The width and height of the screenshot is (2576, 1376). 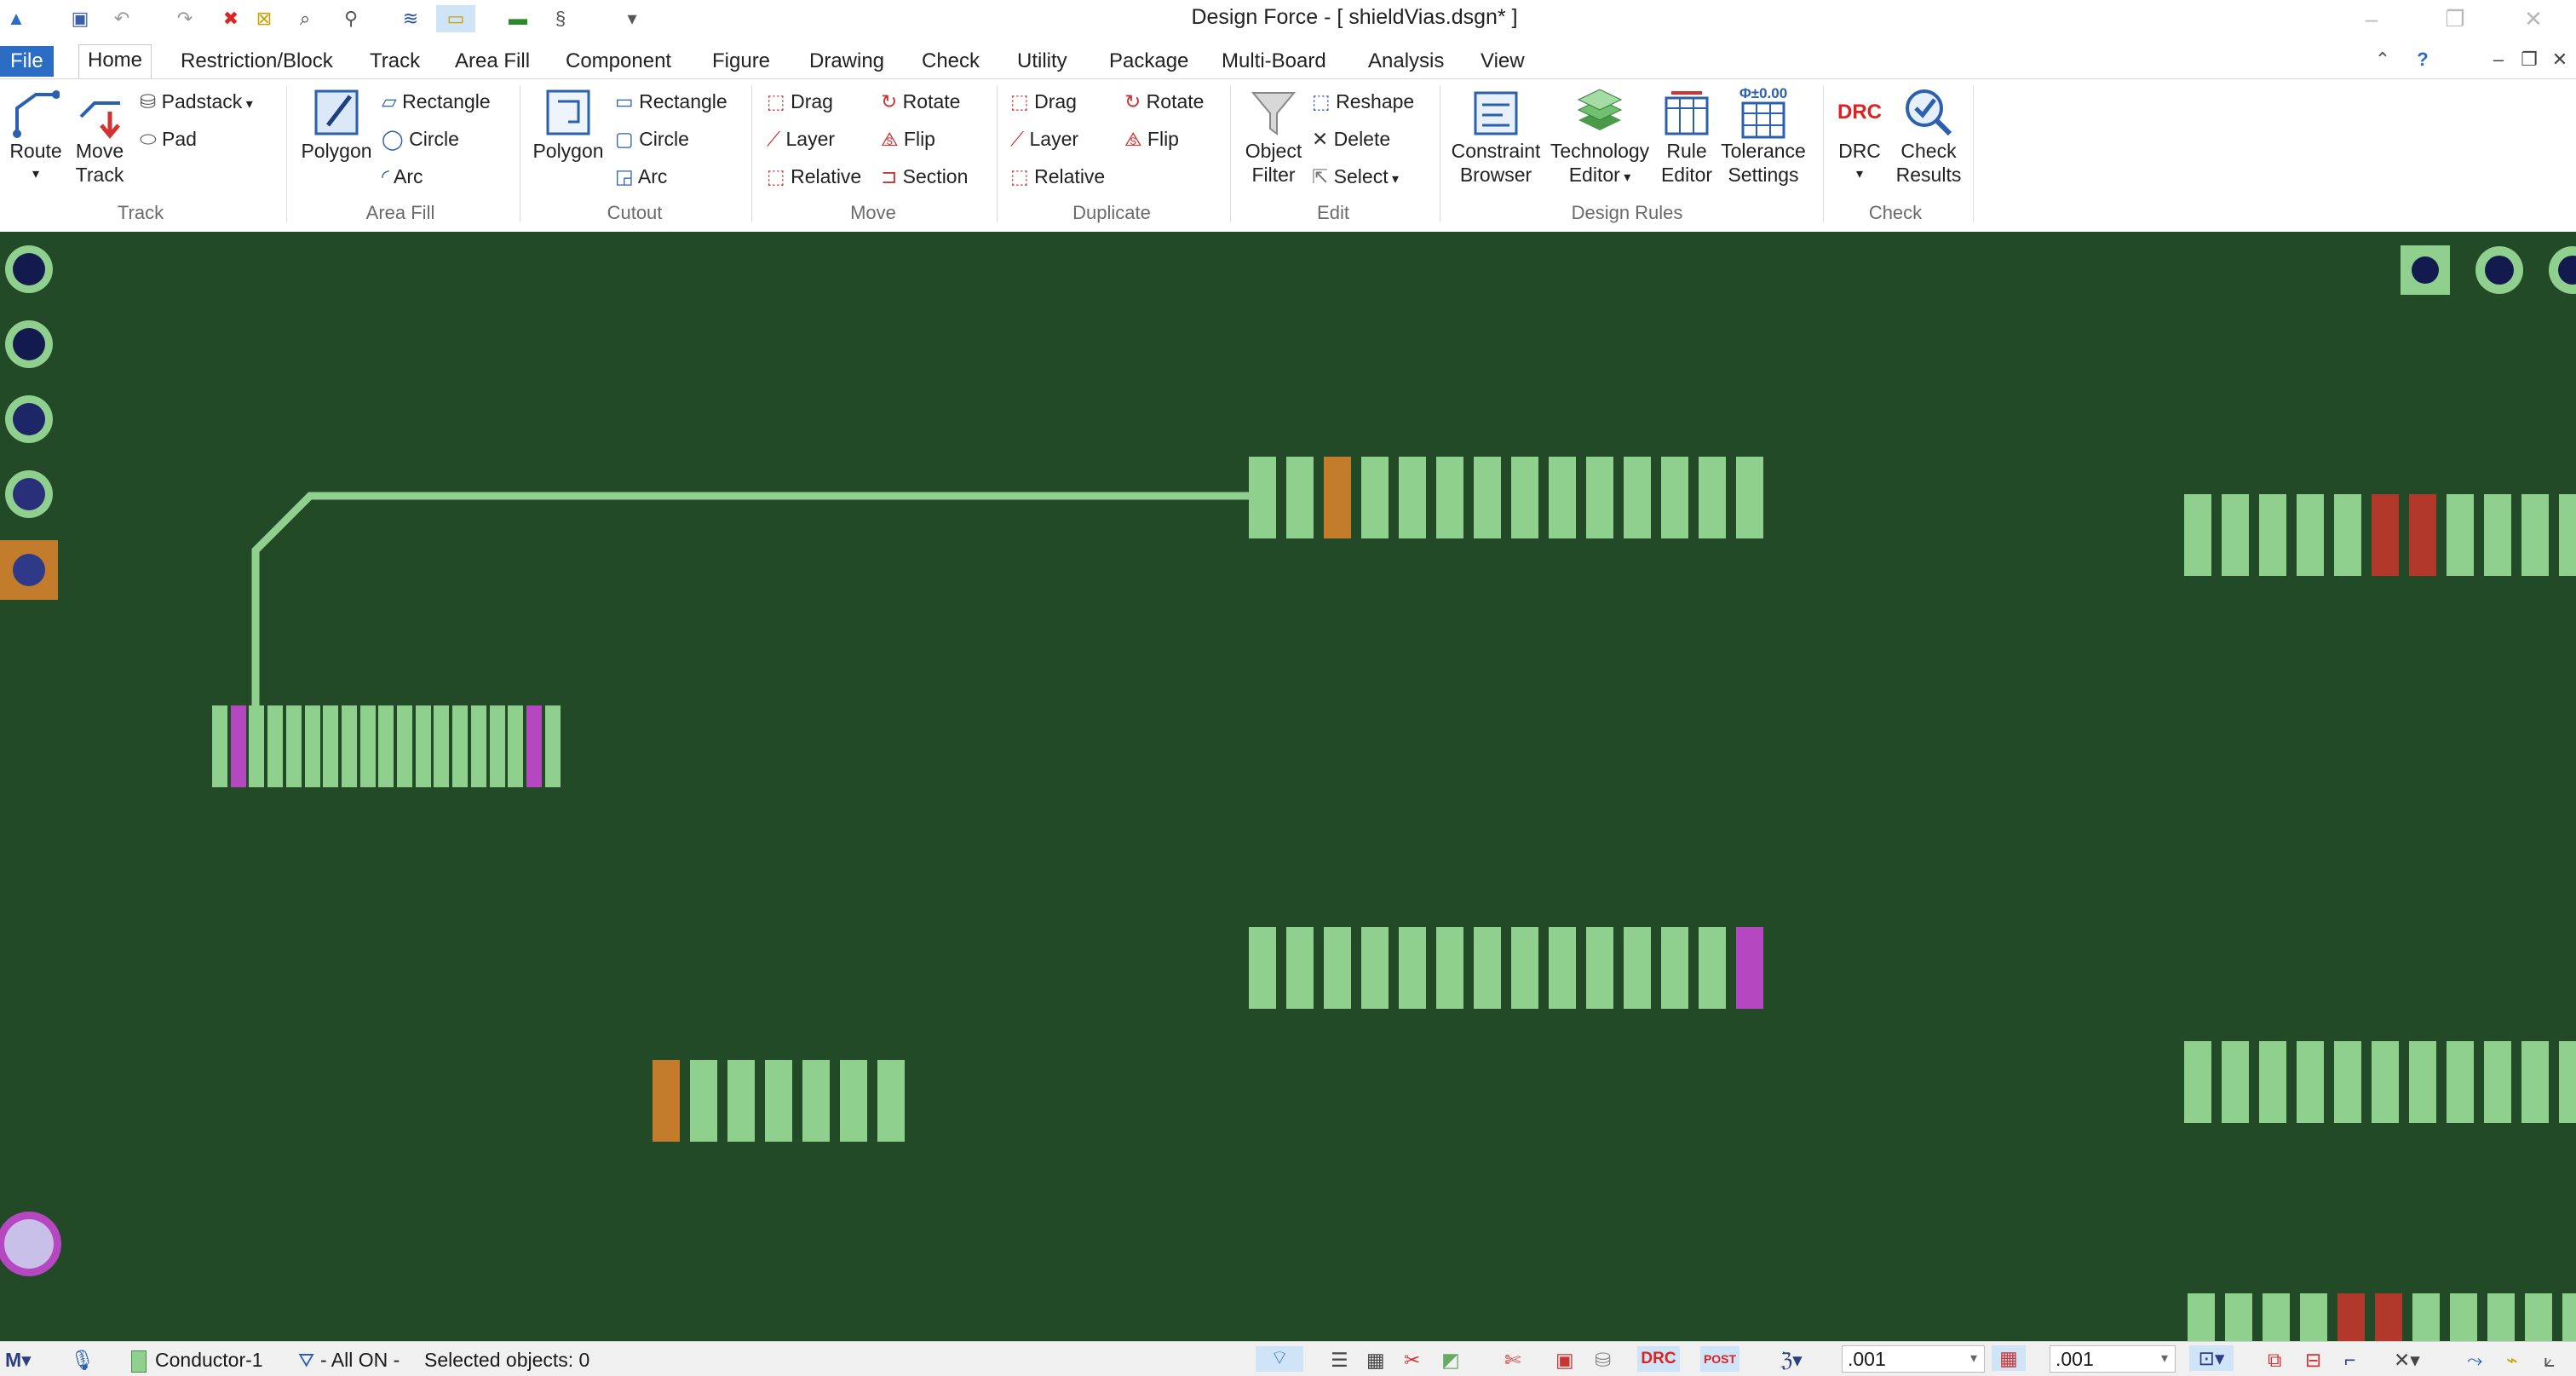 I want to click on close-button: ✕, so click(x=2533, y=19).